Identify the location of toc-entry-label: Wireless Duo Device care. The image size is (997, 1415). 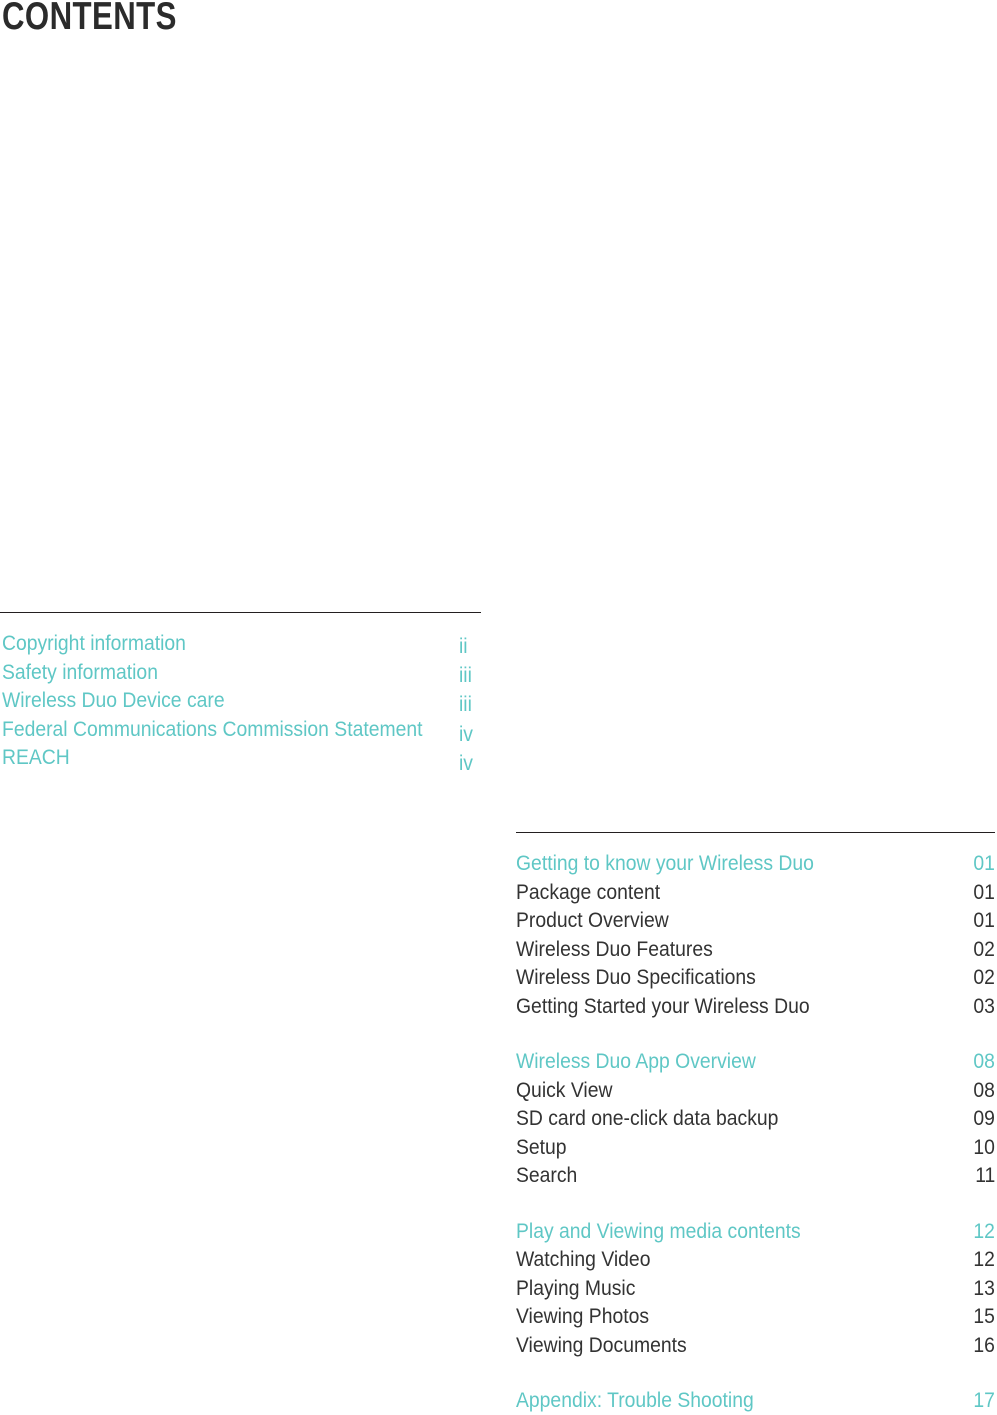
(212, 700).